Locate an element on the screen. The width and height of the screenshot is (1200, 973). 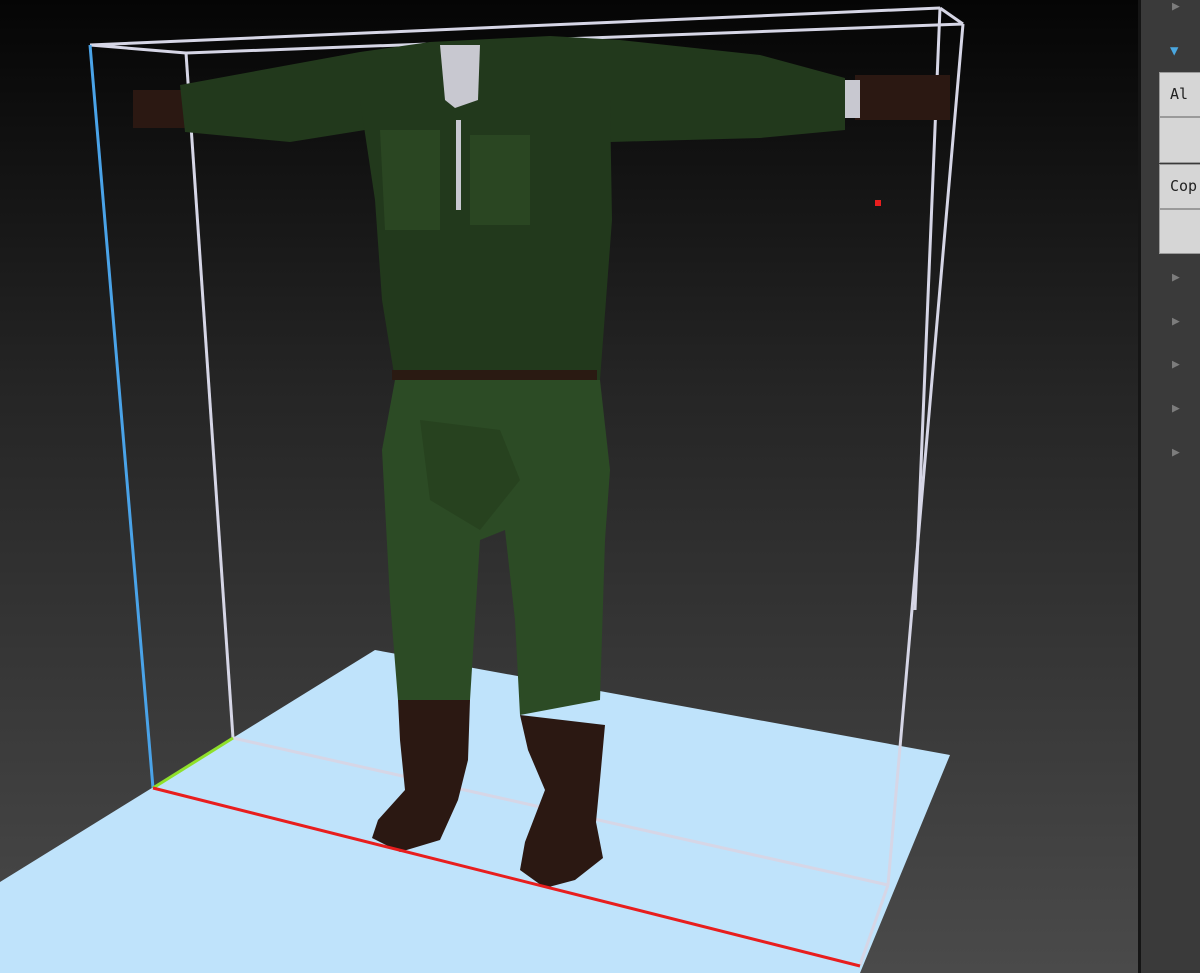
cursor-marker is located at coordinates (878, 203).